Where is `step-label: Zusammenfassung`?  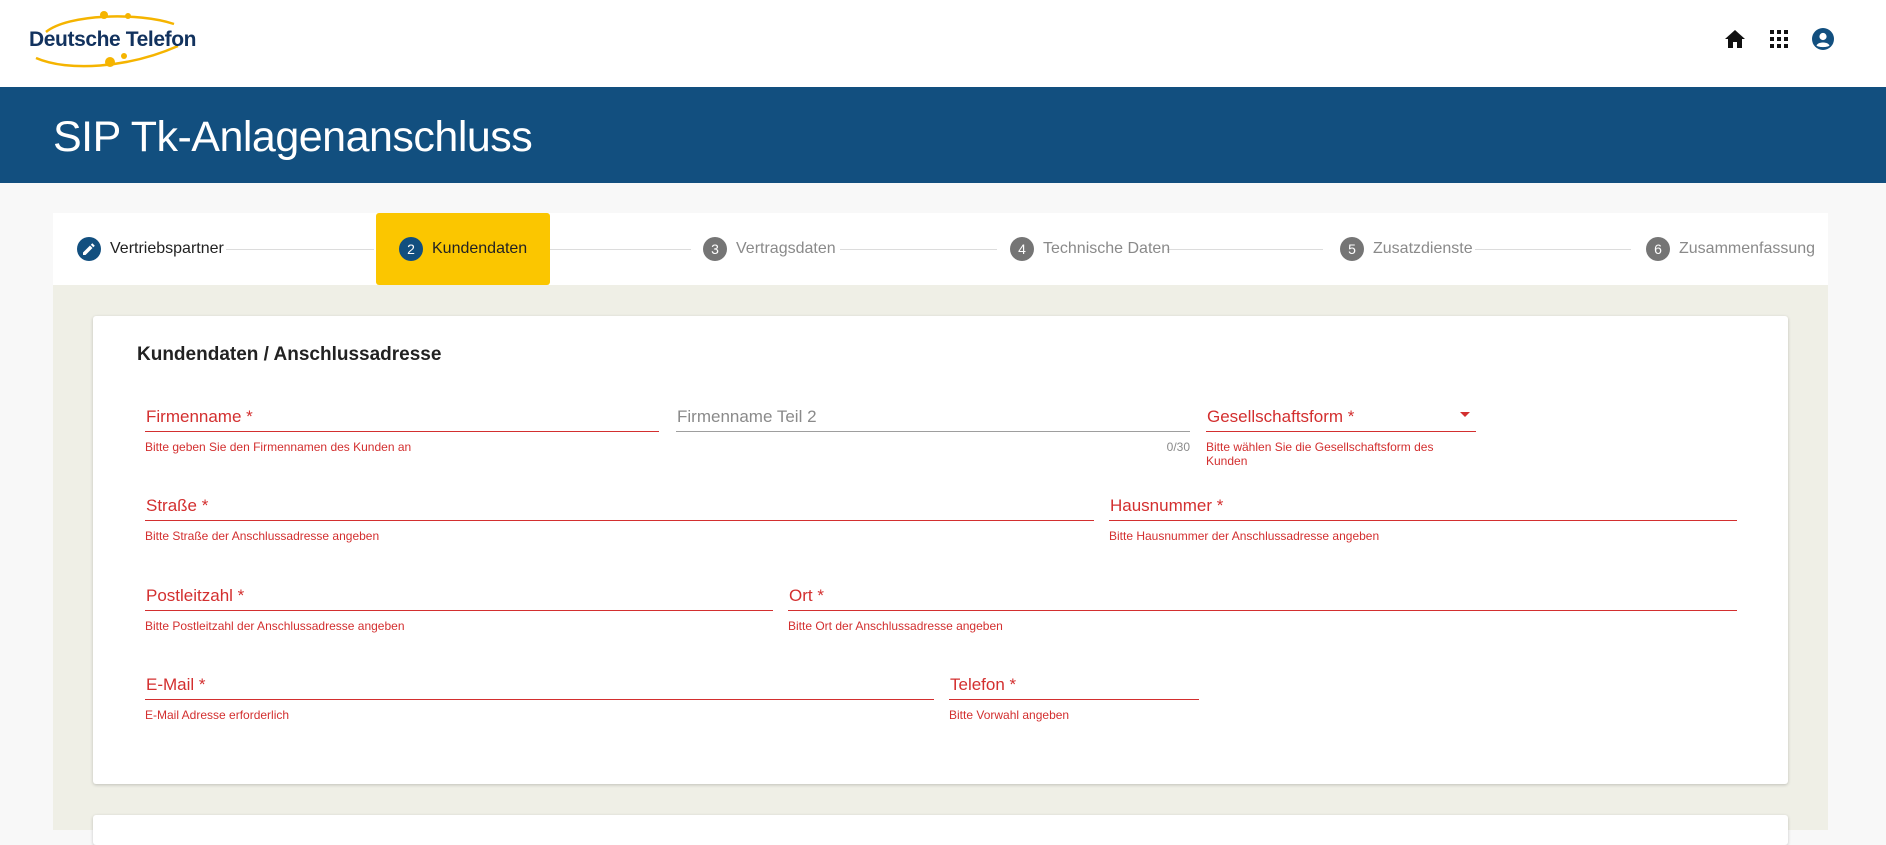
step-label: Zusammenfassung is located at coordinates (1747, 248).